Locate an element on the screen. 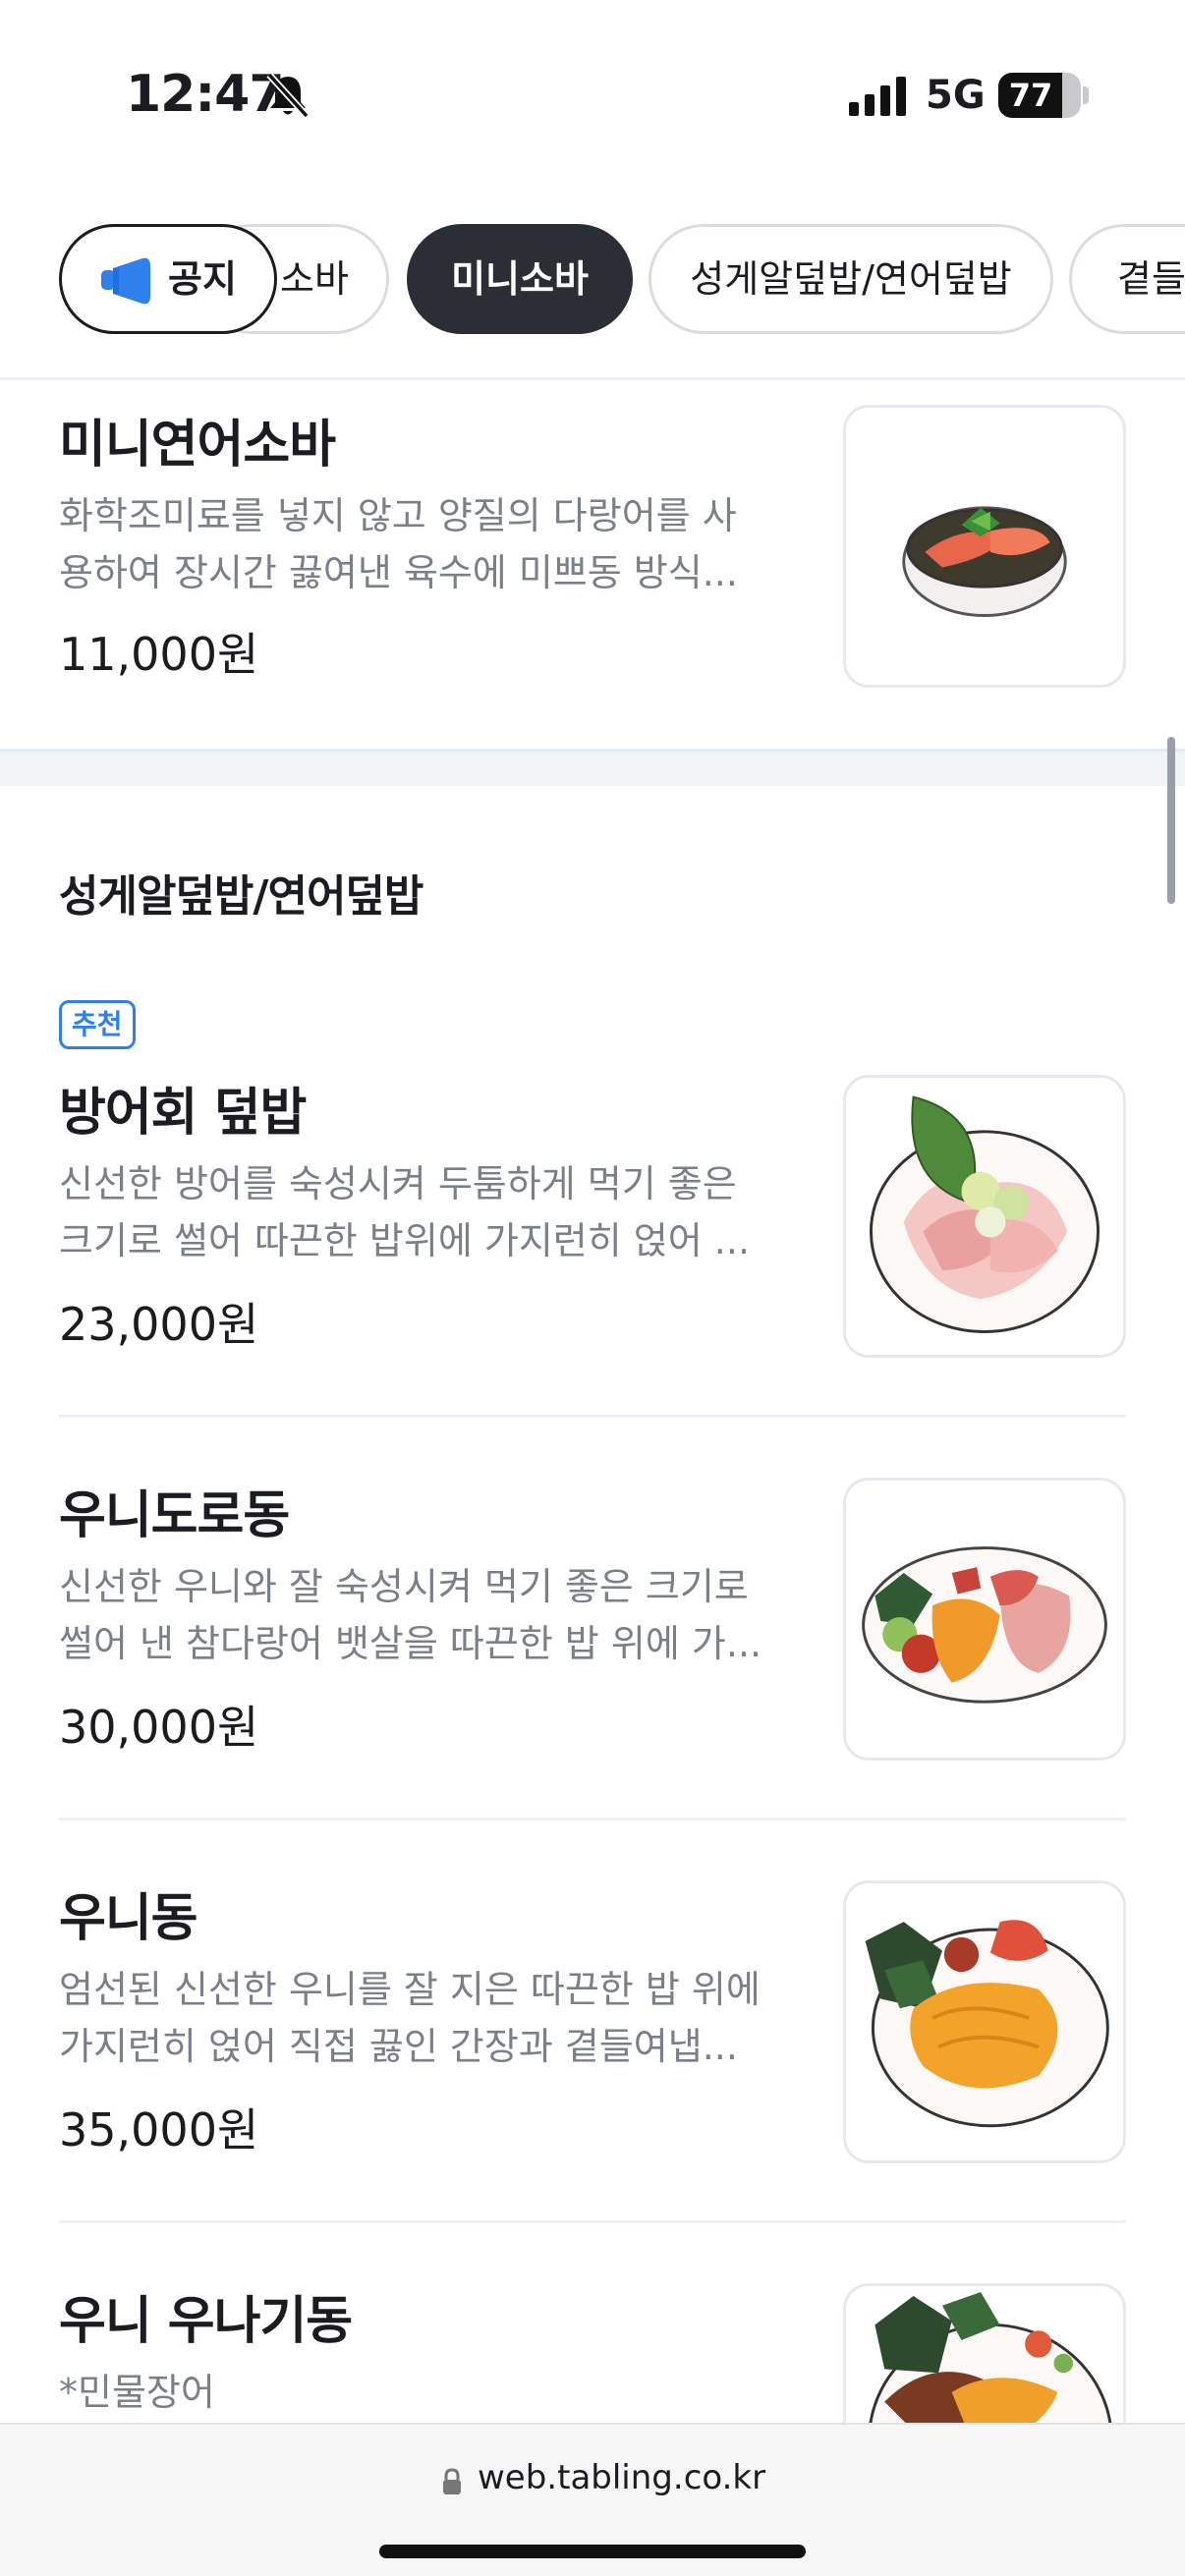  category-tabs: 소바 미니소바 성게알덮밥/연어덮밥 곁들 공지 is located at coordinates (592, 279).